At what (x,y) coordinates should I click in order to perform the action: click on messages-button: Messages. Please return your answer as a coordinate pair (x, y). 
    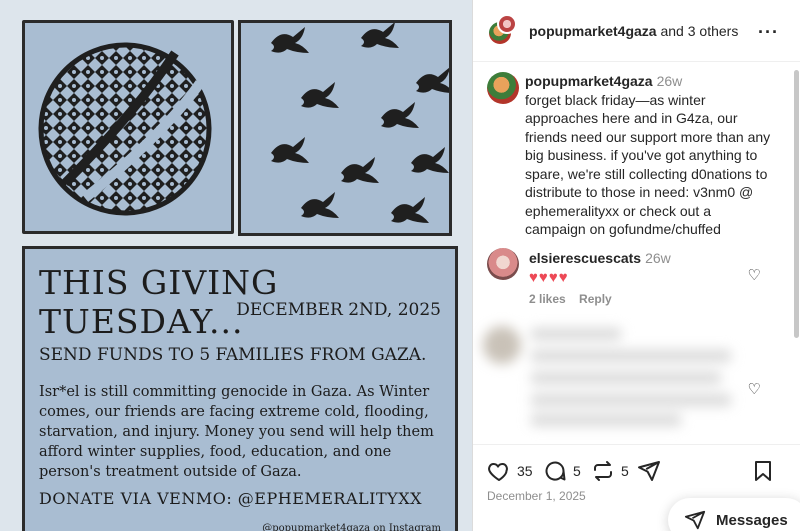
    Looking at the image, I should click on (734, 514).